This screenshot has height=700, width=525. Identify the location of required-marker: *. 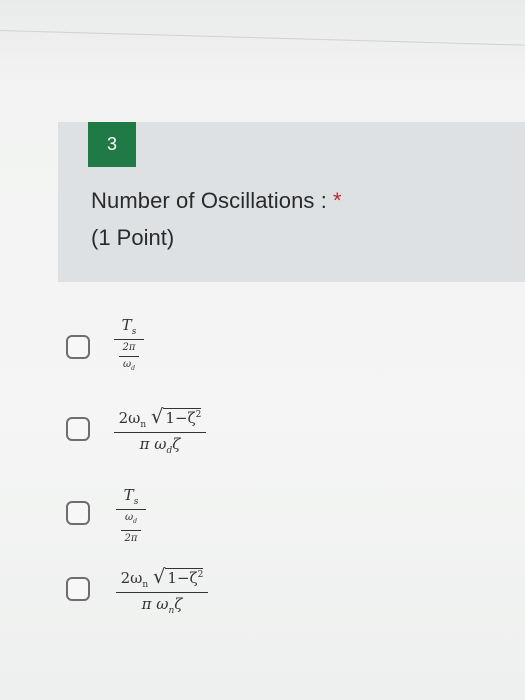
(337, 200).